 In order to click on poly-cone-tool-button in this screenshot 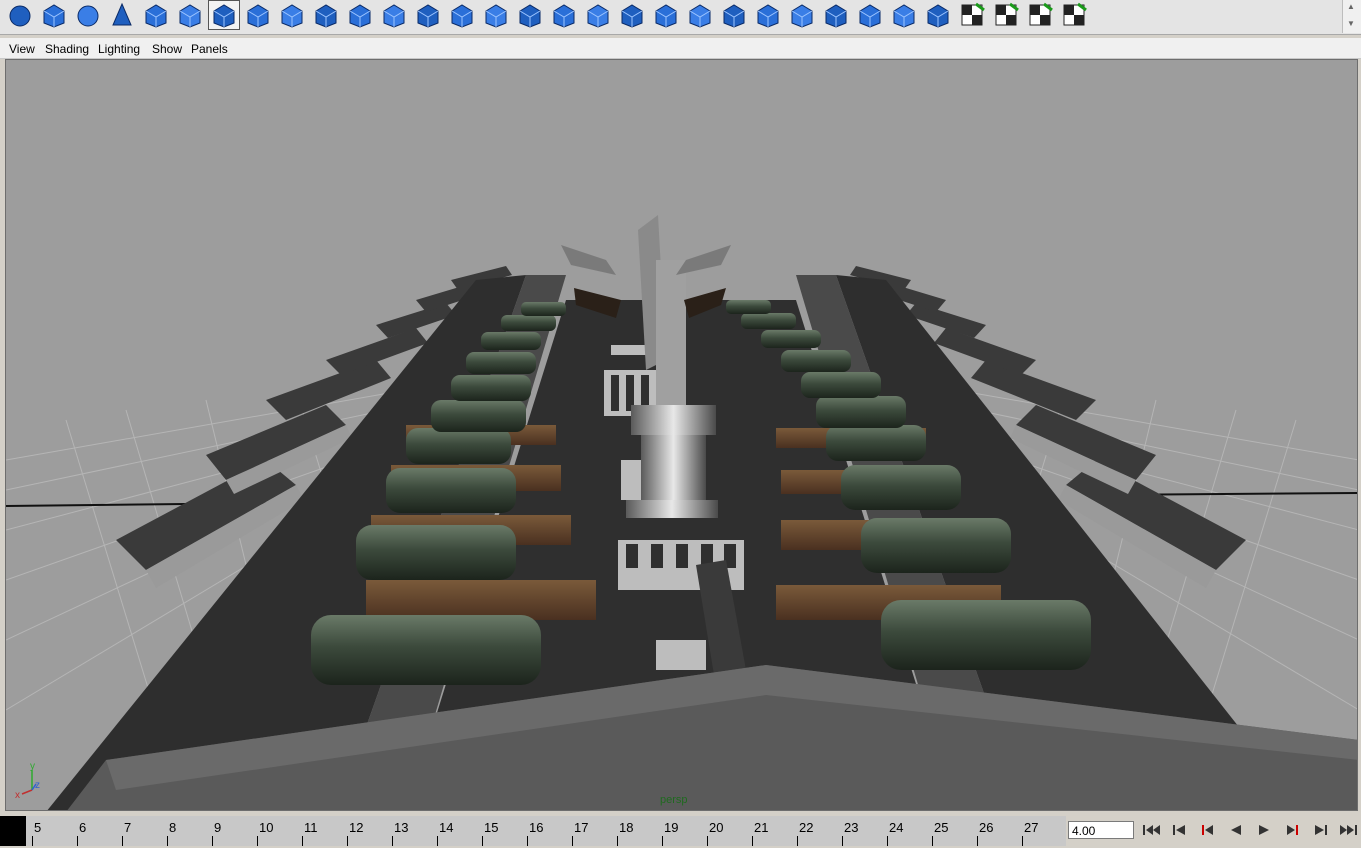, I will do `click(122, 15)`.